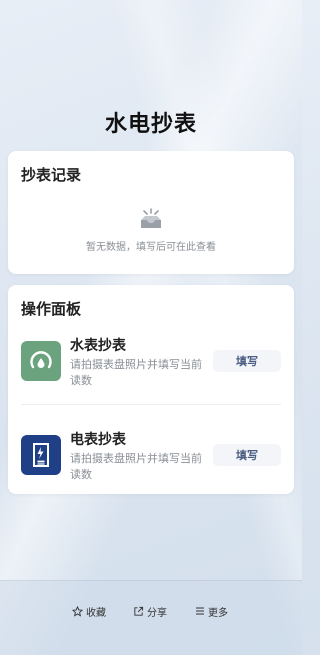 Image resolution: width=320 pixels, height=655 pixels. I want to click on more-button: 更多, so click(211, 611).